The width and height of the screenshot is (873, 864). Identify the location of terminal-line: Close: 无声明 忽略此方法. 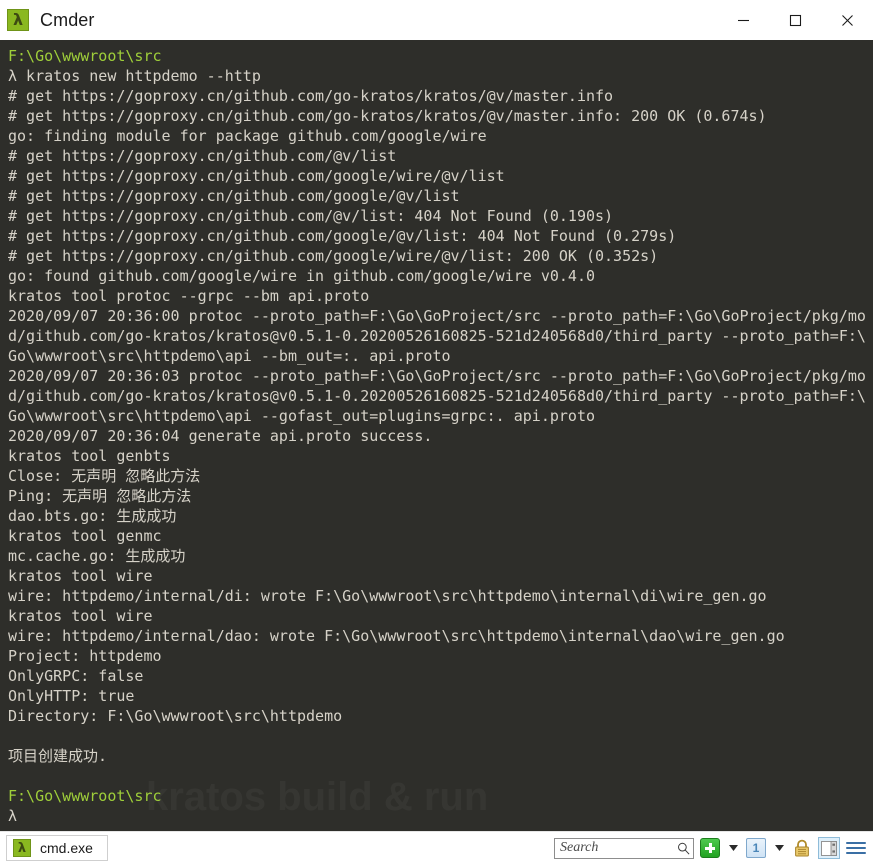
(104, 476).